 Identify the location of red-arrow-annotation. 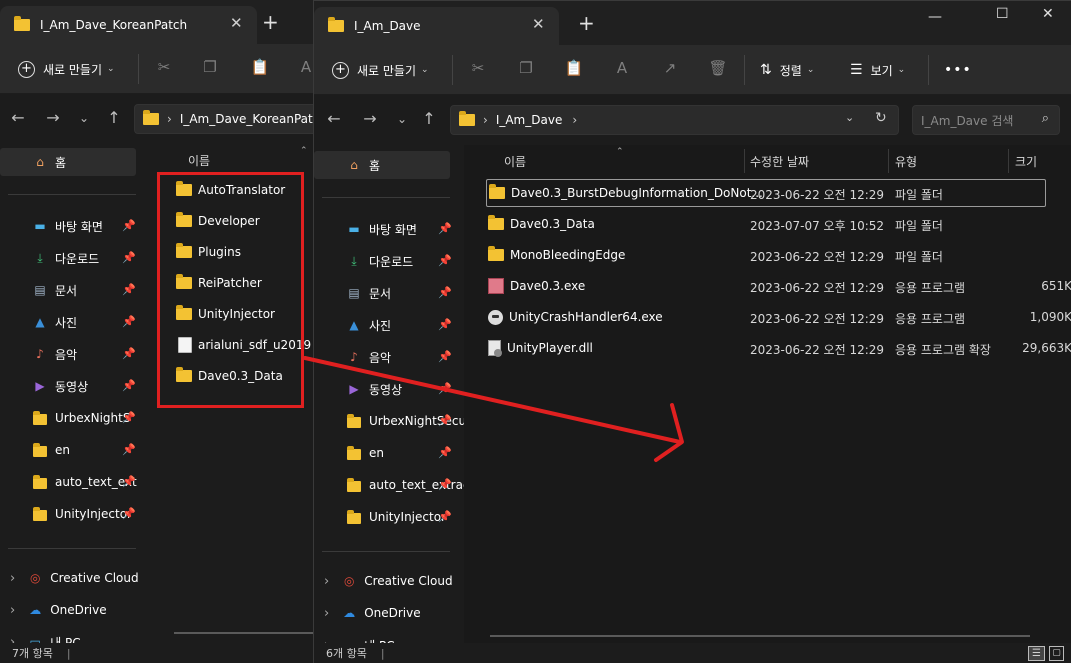
(493, 409).